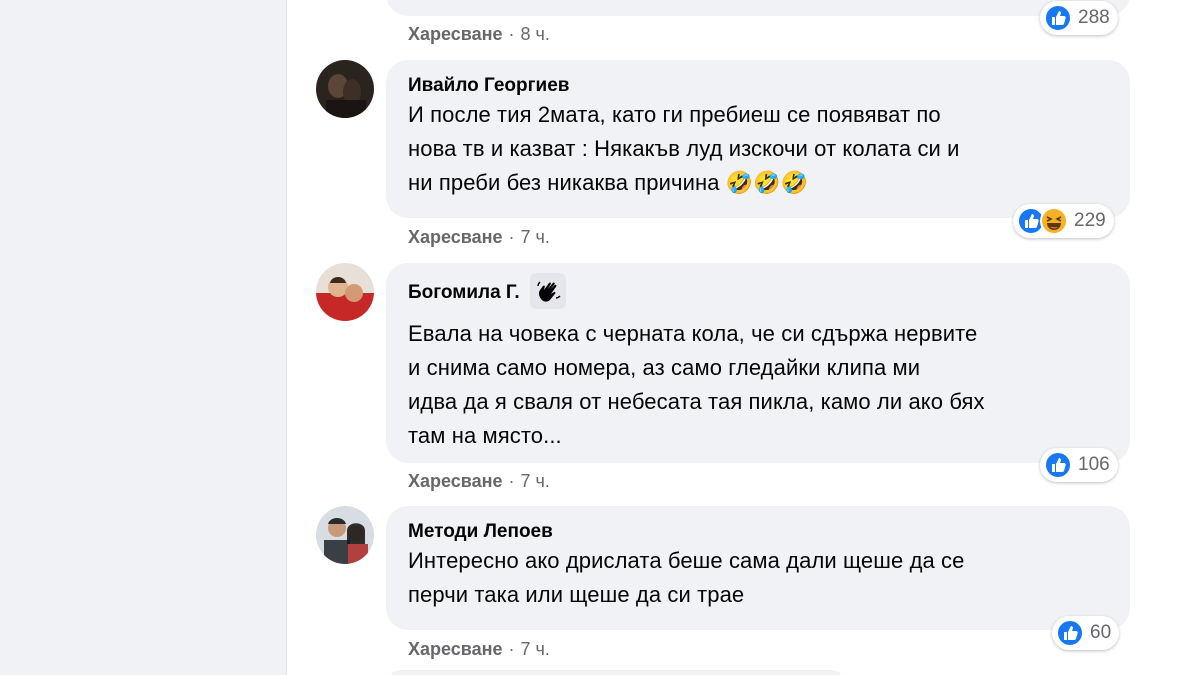  What do you see at coordinates (758, 532) in the screenshot?
I see `author-name: Методи Лепоев` at bounding box center [758, 532].